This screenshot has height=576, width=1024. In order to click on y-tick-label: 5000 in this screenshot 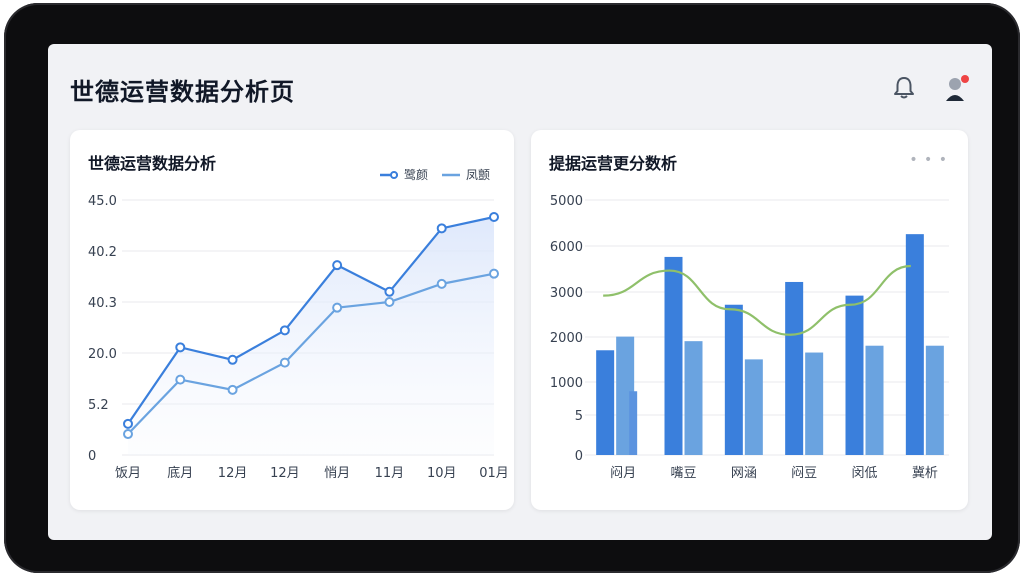, I will do `click(566, 201)`.